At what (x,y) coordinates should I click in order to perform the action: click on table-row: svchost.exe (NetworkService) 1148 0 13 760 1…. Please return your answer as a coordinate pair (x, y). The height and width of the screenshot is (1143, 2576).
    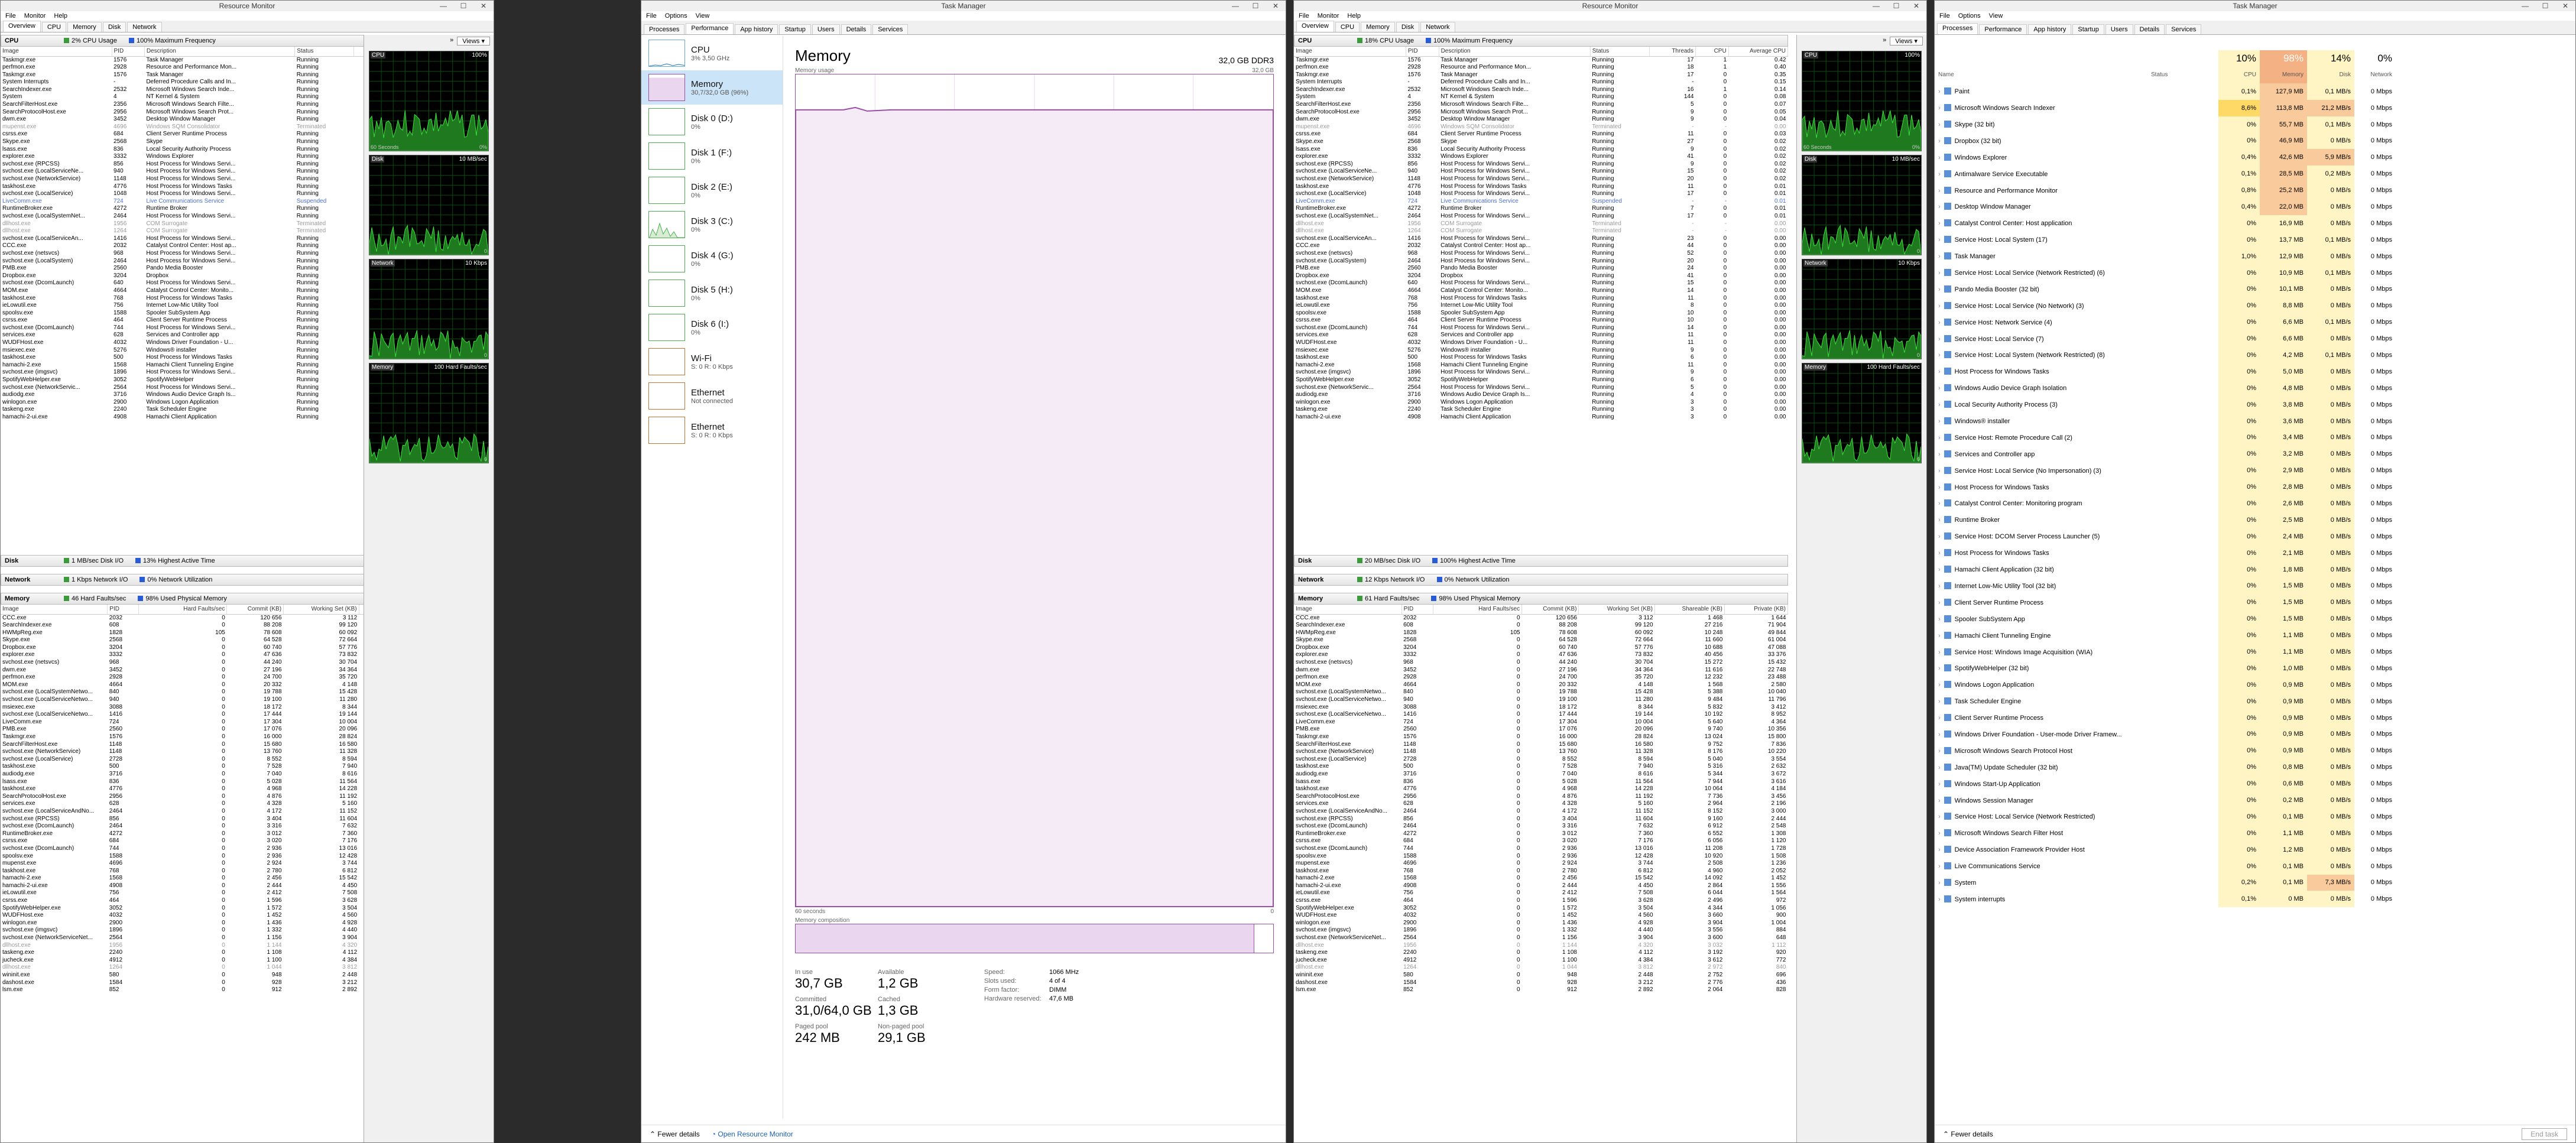
    Looking at the image, I should click on (1541, 752).